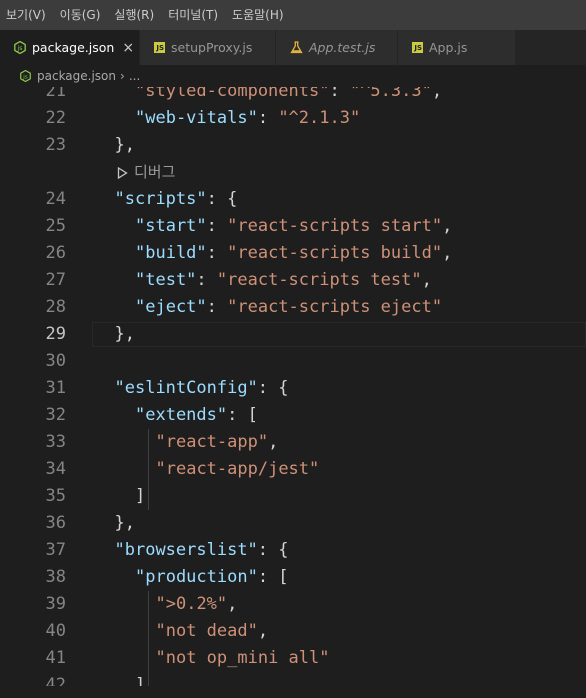 This screenshot has height=698, width=586. Describe the element at coordinates (171, 226) in the screenshot. I see `json-key: "start"` at that location.